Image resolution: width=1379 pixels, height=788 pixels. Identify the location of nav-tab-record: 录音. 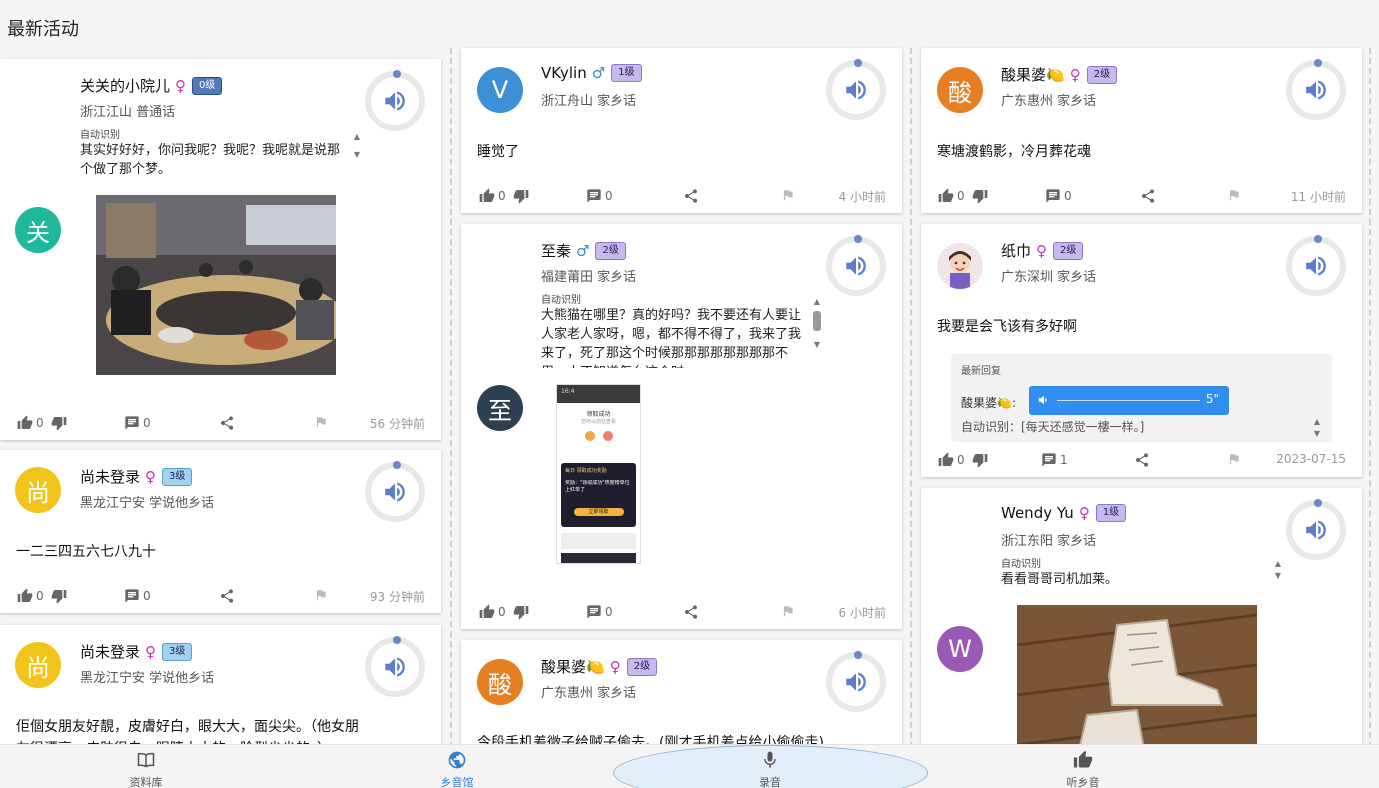
(770, 769).